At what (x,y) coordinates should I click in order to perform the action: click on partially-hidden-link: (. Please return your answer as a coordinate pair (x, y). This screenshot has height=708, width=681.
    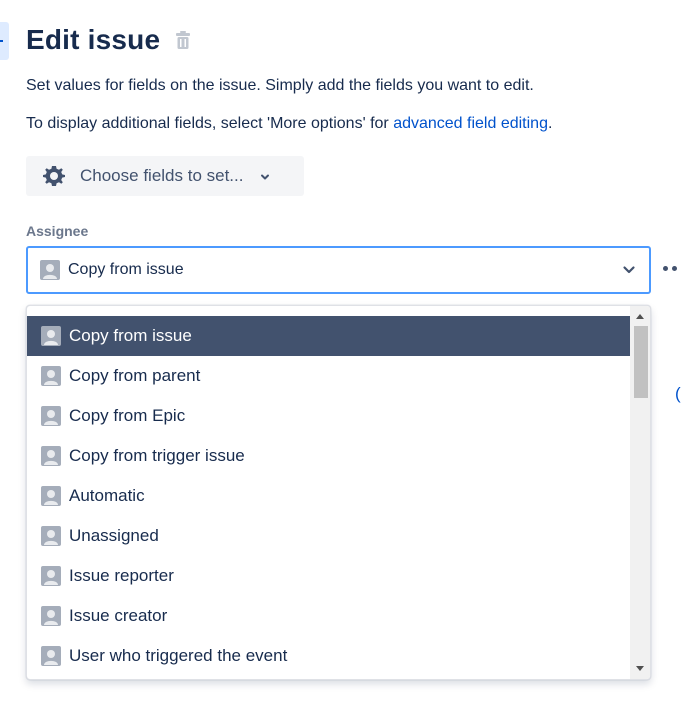
    Looking at the image, I should click on (678, 394).